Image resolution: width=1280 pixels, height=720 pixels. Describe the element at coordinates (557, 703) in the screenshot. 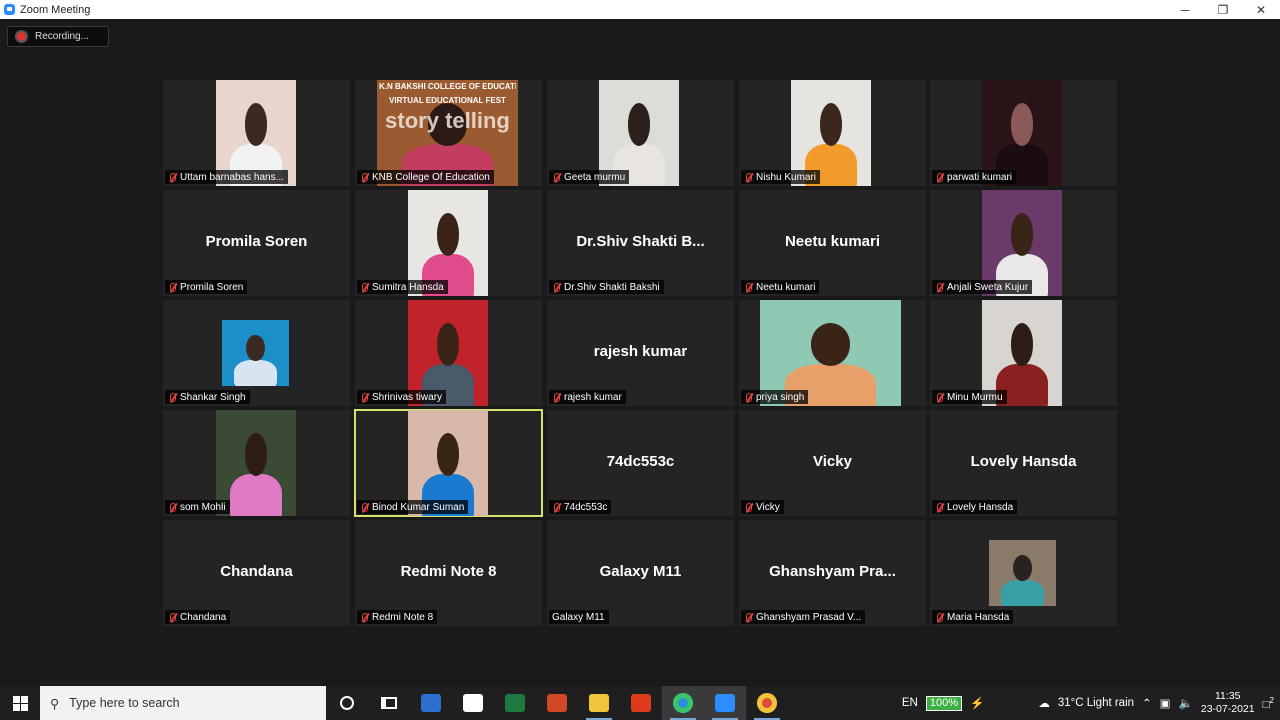

I see `taskbar-powerpoint-button` at that location.